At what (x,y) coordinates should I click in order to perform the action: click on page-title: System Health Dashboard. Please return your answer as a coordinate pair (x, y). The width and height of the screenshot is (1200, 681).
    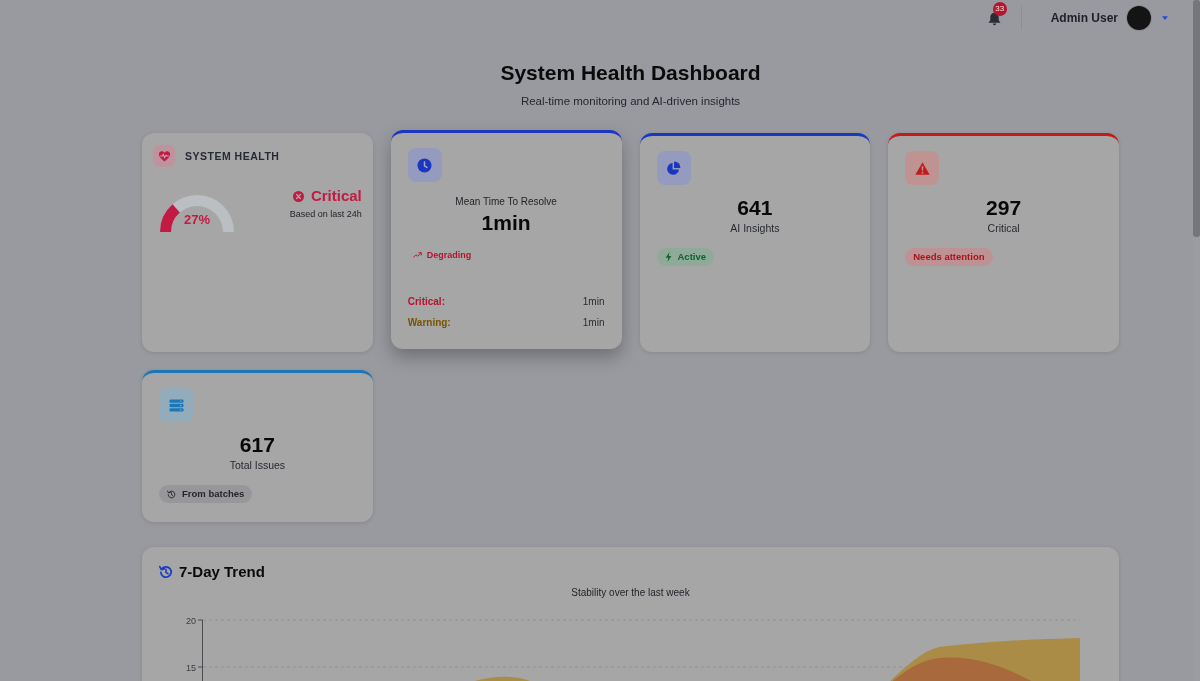
    Looking at the image, I should click on (630, 73).